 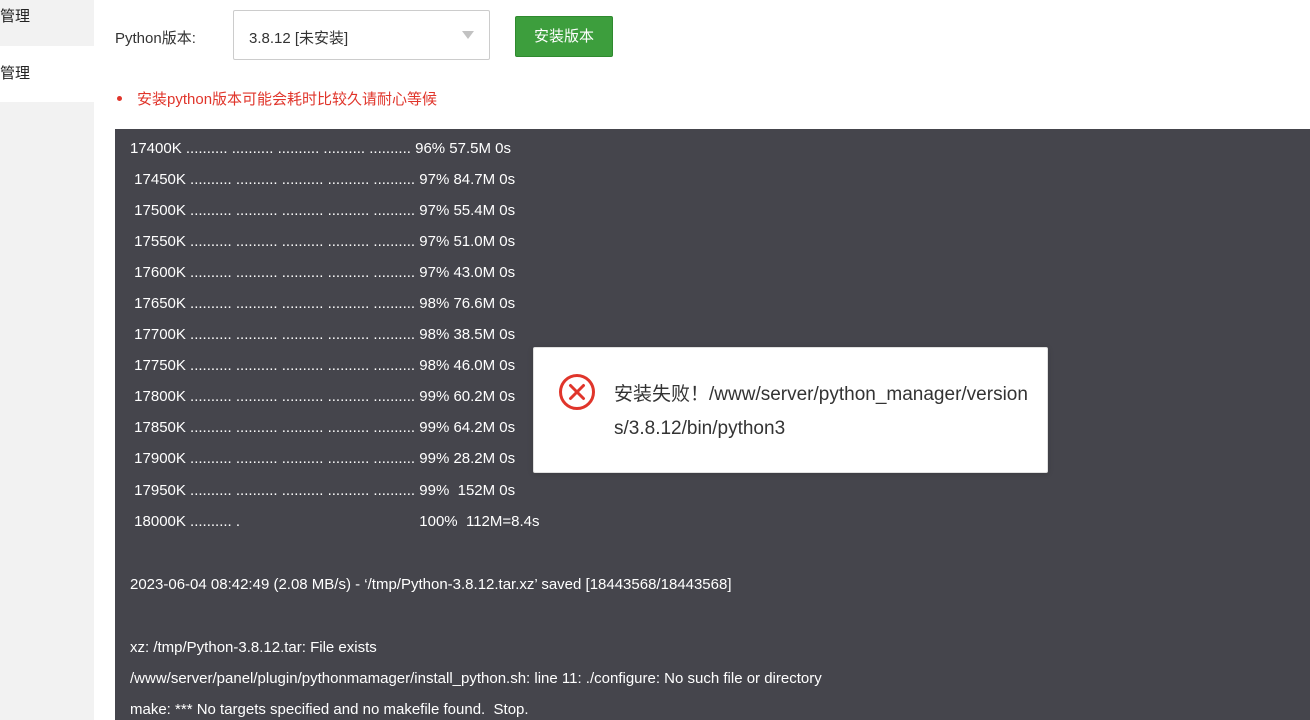 What do you see at coordinates (253, 647) in the screenshot?
I see `log-line: xz: /tmp/Python-3.8.12.tar: File exists` at bounding box center [253, 647].